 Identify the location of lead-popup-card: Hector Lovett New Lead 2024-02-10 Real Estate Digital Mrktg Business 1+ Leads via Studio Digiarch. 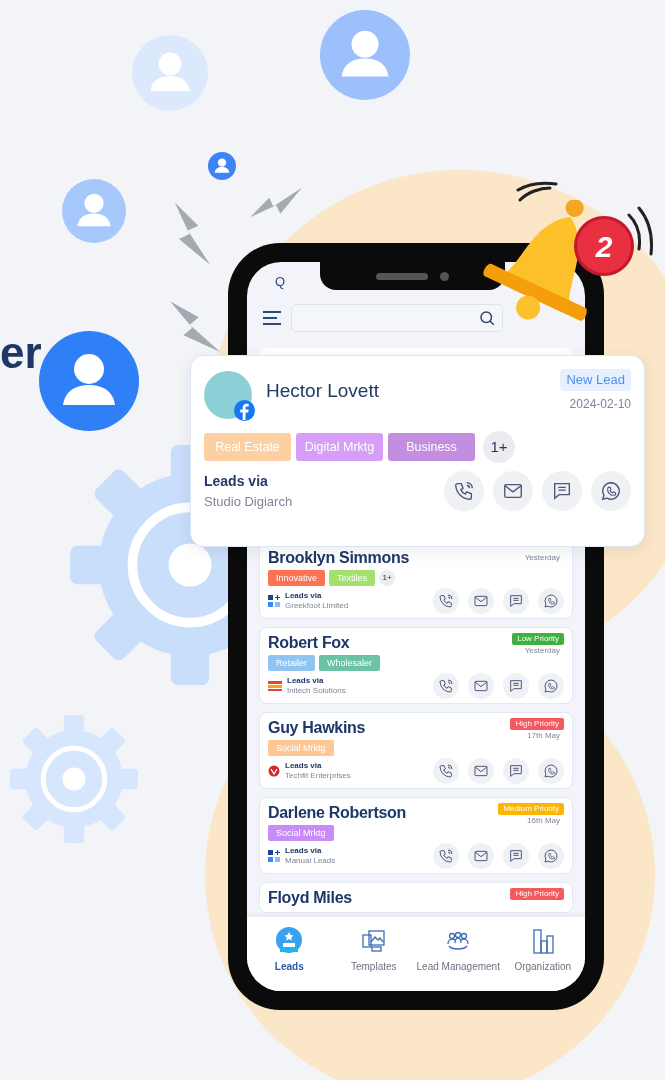
(417, 451).